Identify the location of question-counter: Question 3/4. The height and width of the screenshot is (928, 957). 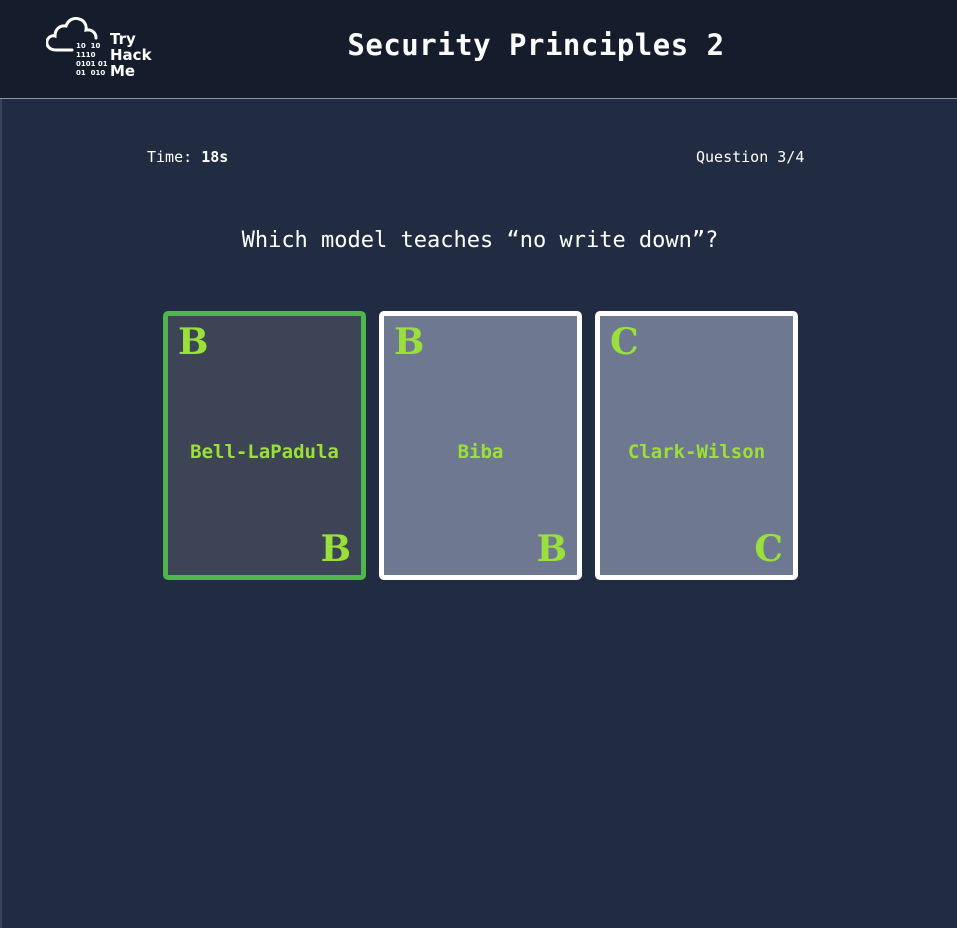
(750, 157).